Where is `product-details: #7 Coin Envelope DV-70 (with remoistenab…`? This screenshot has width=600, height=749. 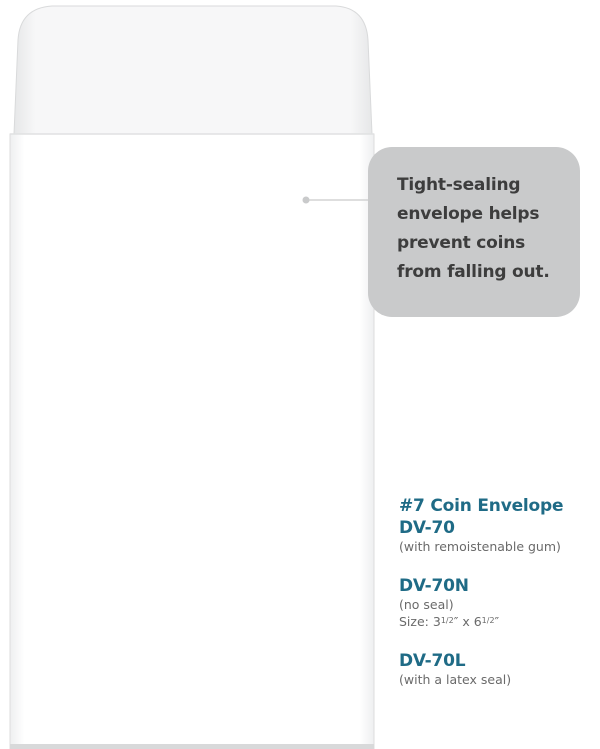 product-details: #7 Coin Envelope DV-70 (with remoistenab… is located at coordinates (499, 601).